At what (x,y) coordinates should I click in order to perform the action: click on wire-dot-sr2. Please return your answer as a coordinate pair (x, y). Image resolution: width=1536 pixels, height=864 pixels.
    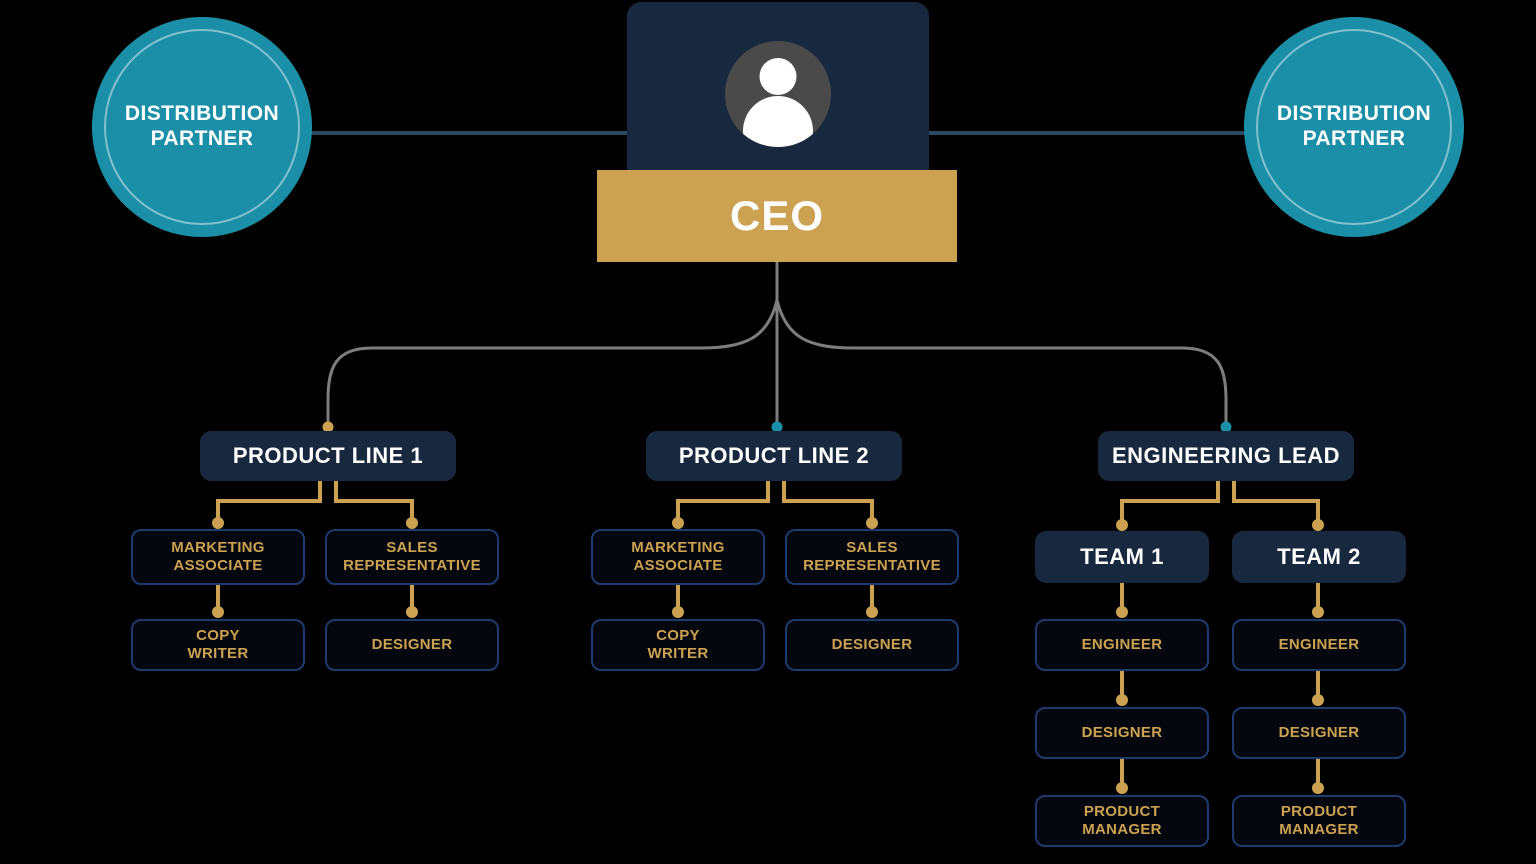
    Looking at the image, I should click on (872, 523).